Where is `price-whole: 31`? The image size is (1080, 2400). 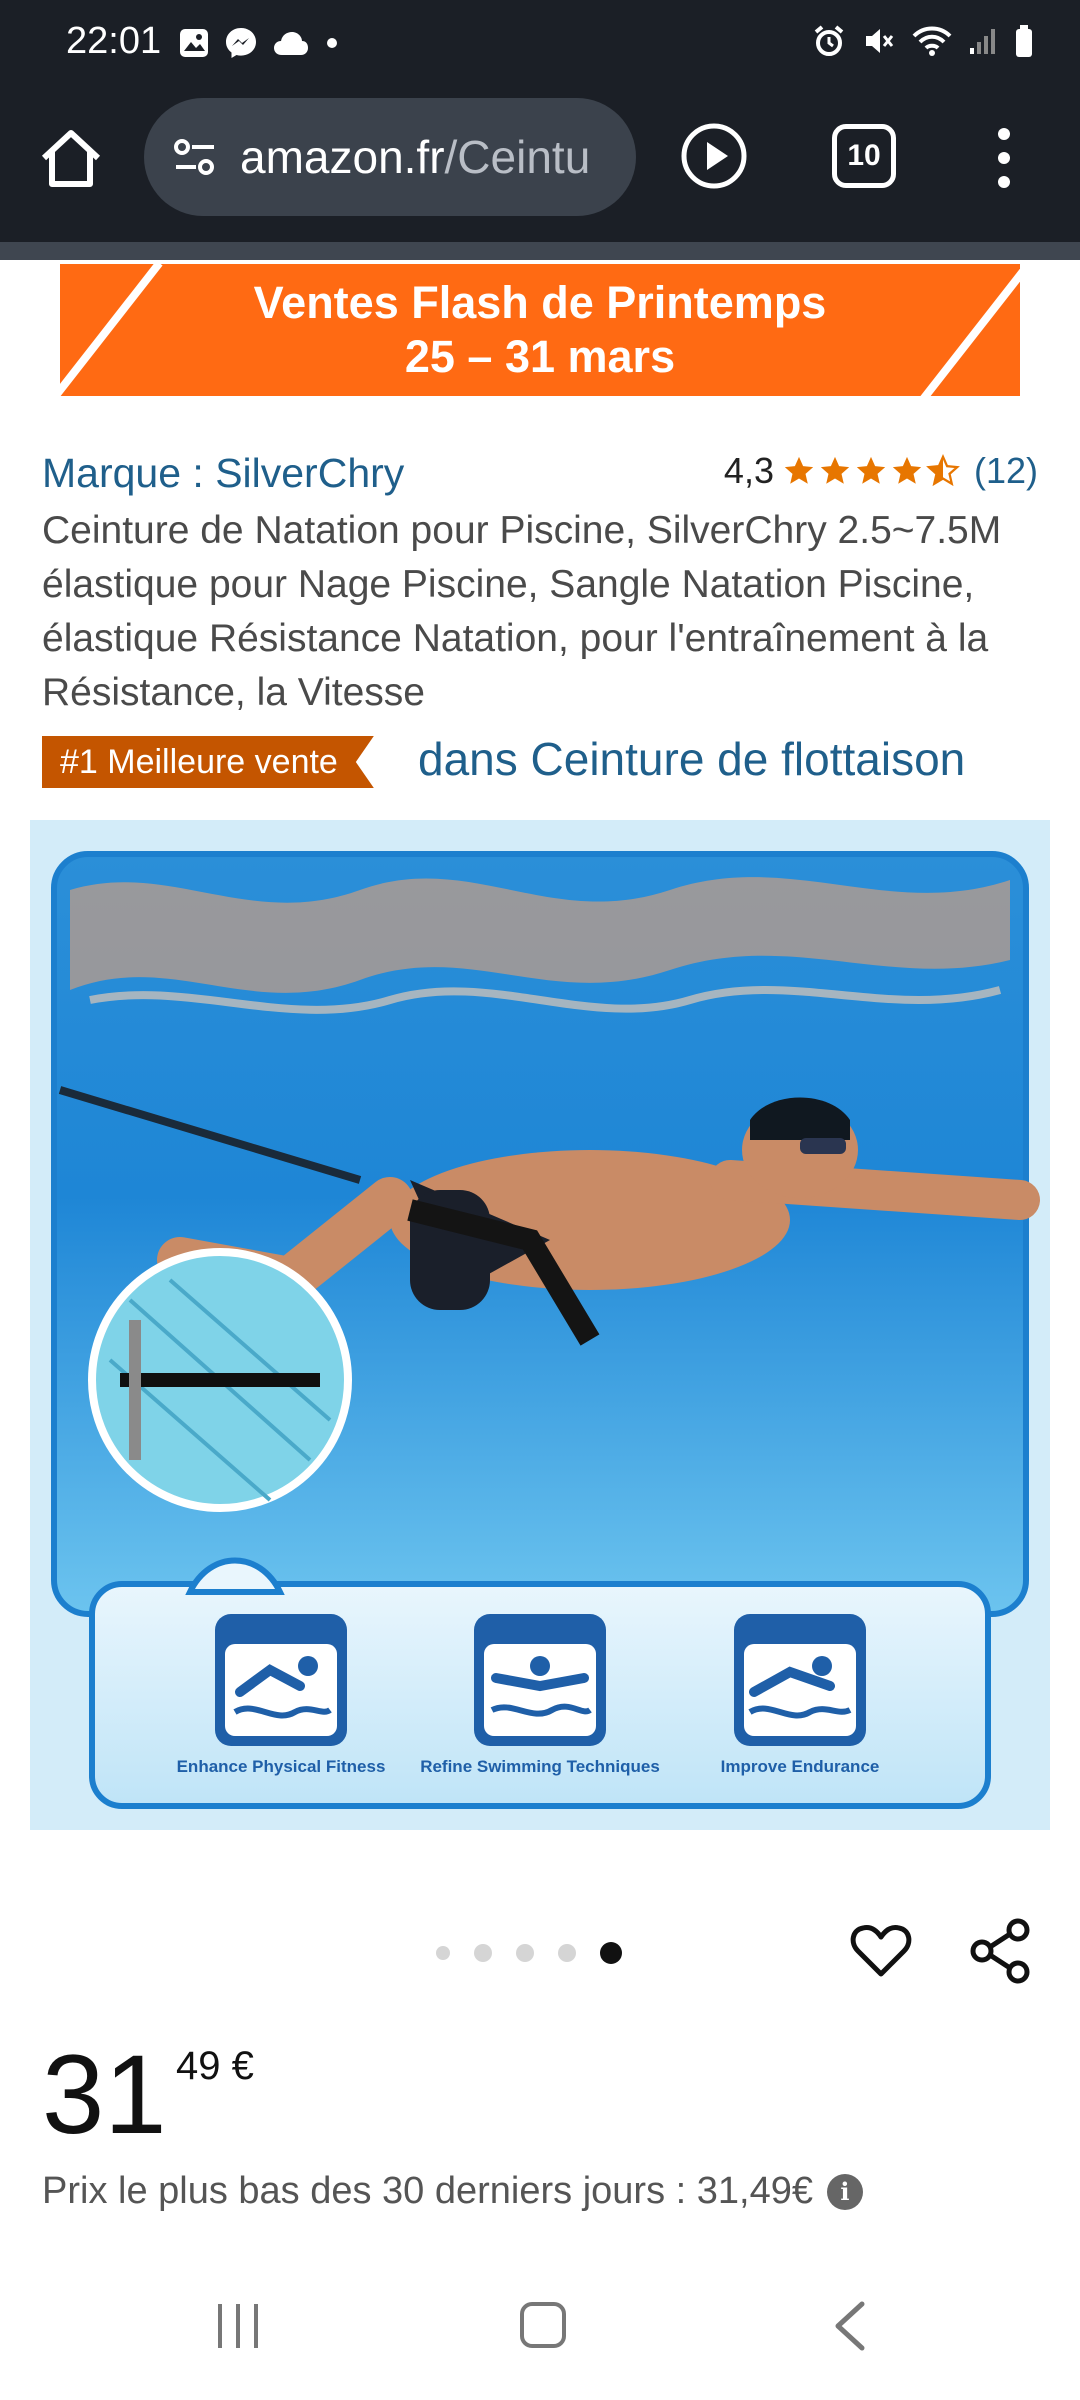 price-whole: 31 is located at coordinates (104, 2094).